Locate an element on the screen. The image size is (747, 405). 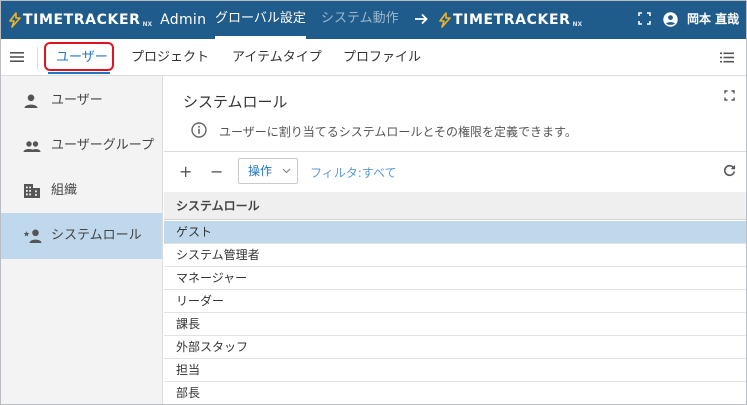
sidebar-item-label: システムロール is located at coordinates (96, 235).